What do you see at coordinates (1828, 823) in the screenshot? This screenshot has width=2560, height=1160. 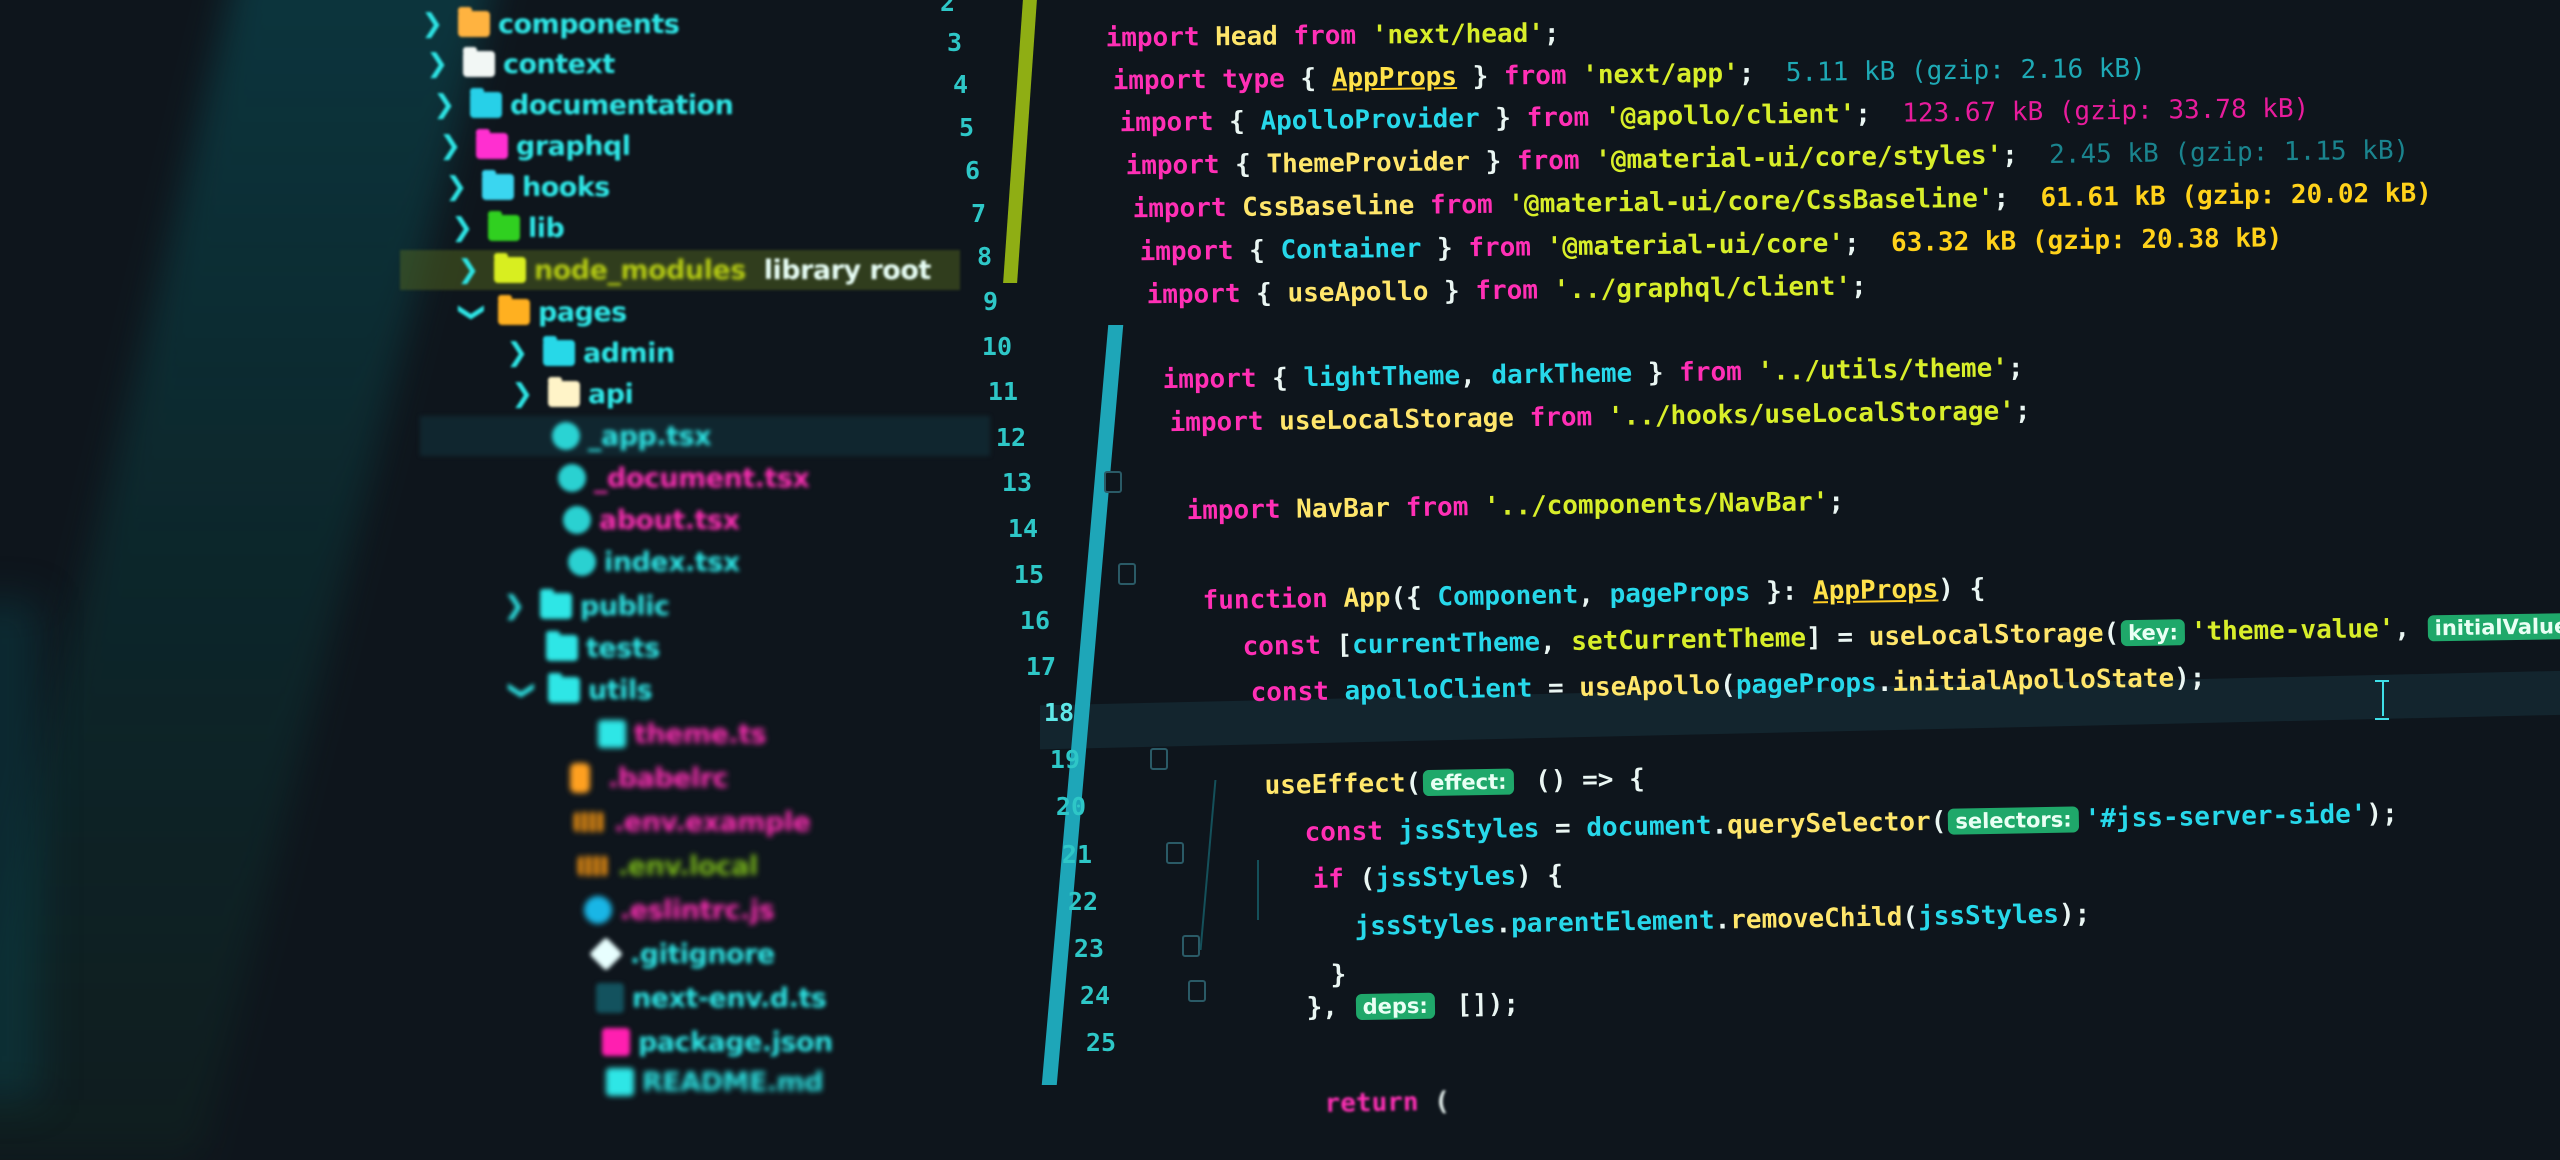 I see `code-token: querySelector` at bounding box center [1828, 823].